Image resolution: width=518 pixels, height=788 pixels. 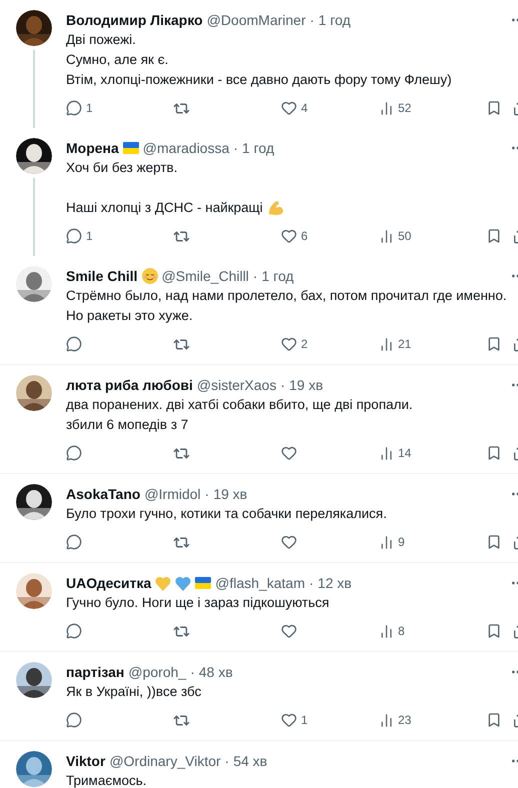 I want to click on author-handle: @DoomMariner, so click(x=256, y=20).